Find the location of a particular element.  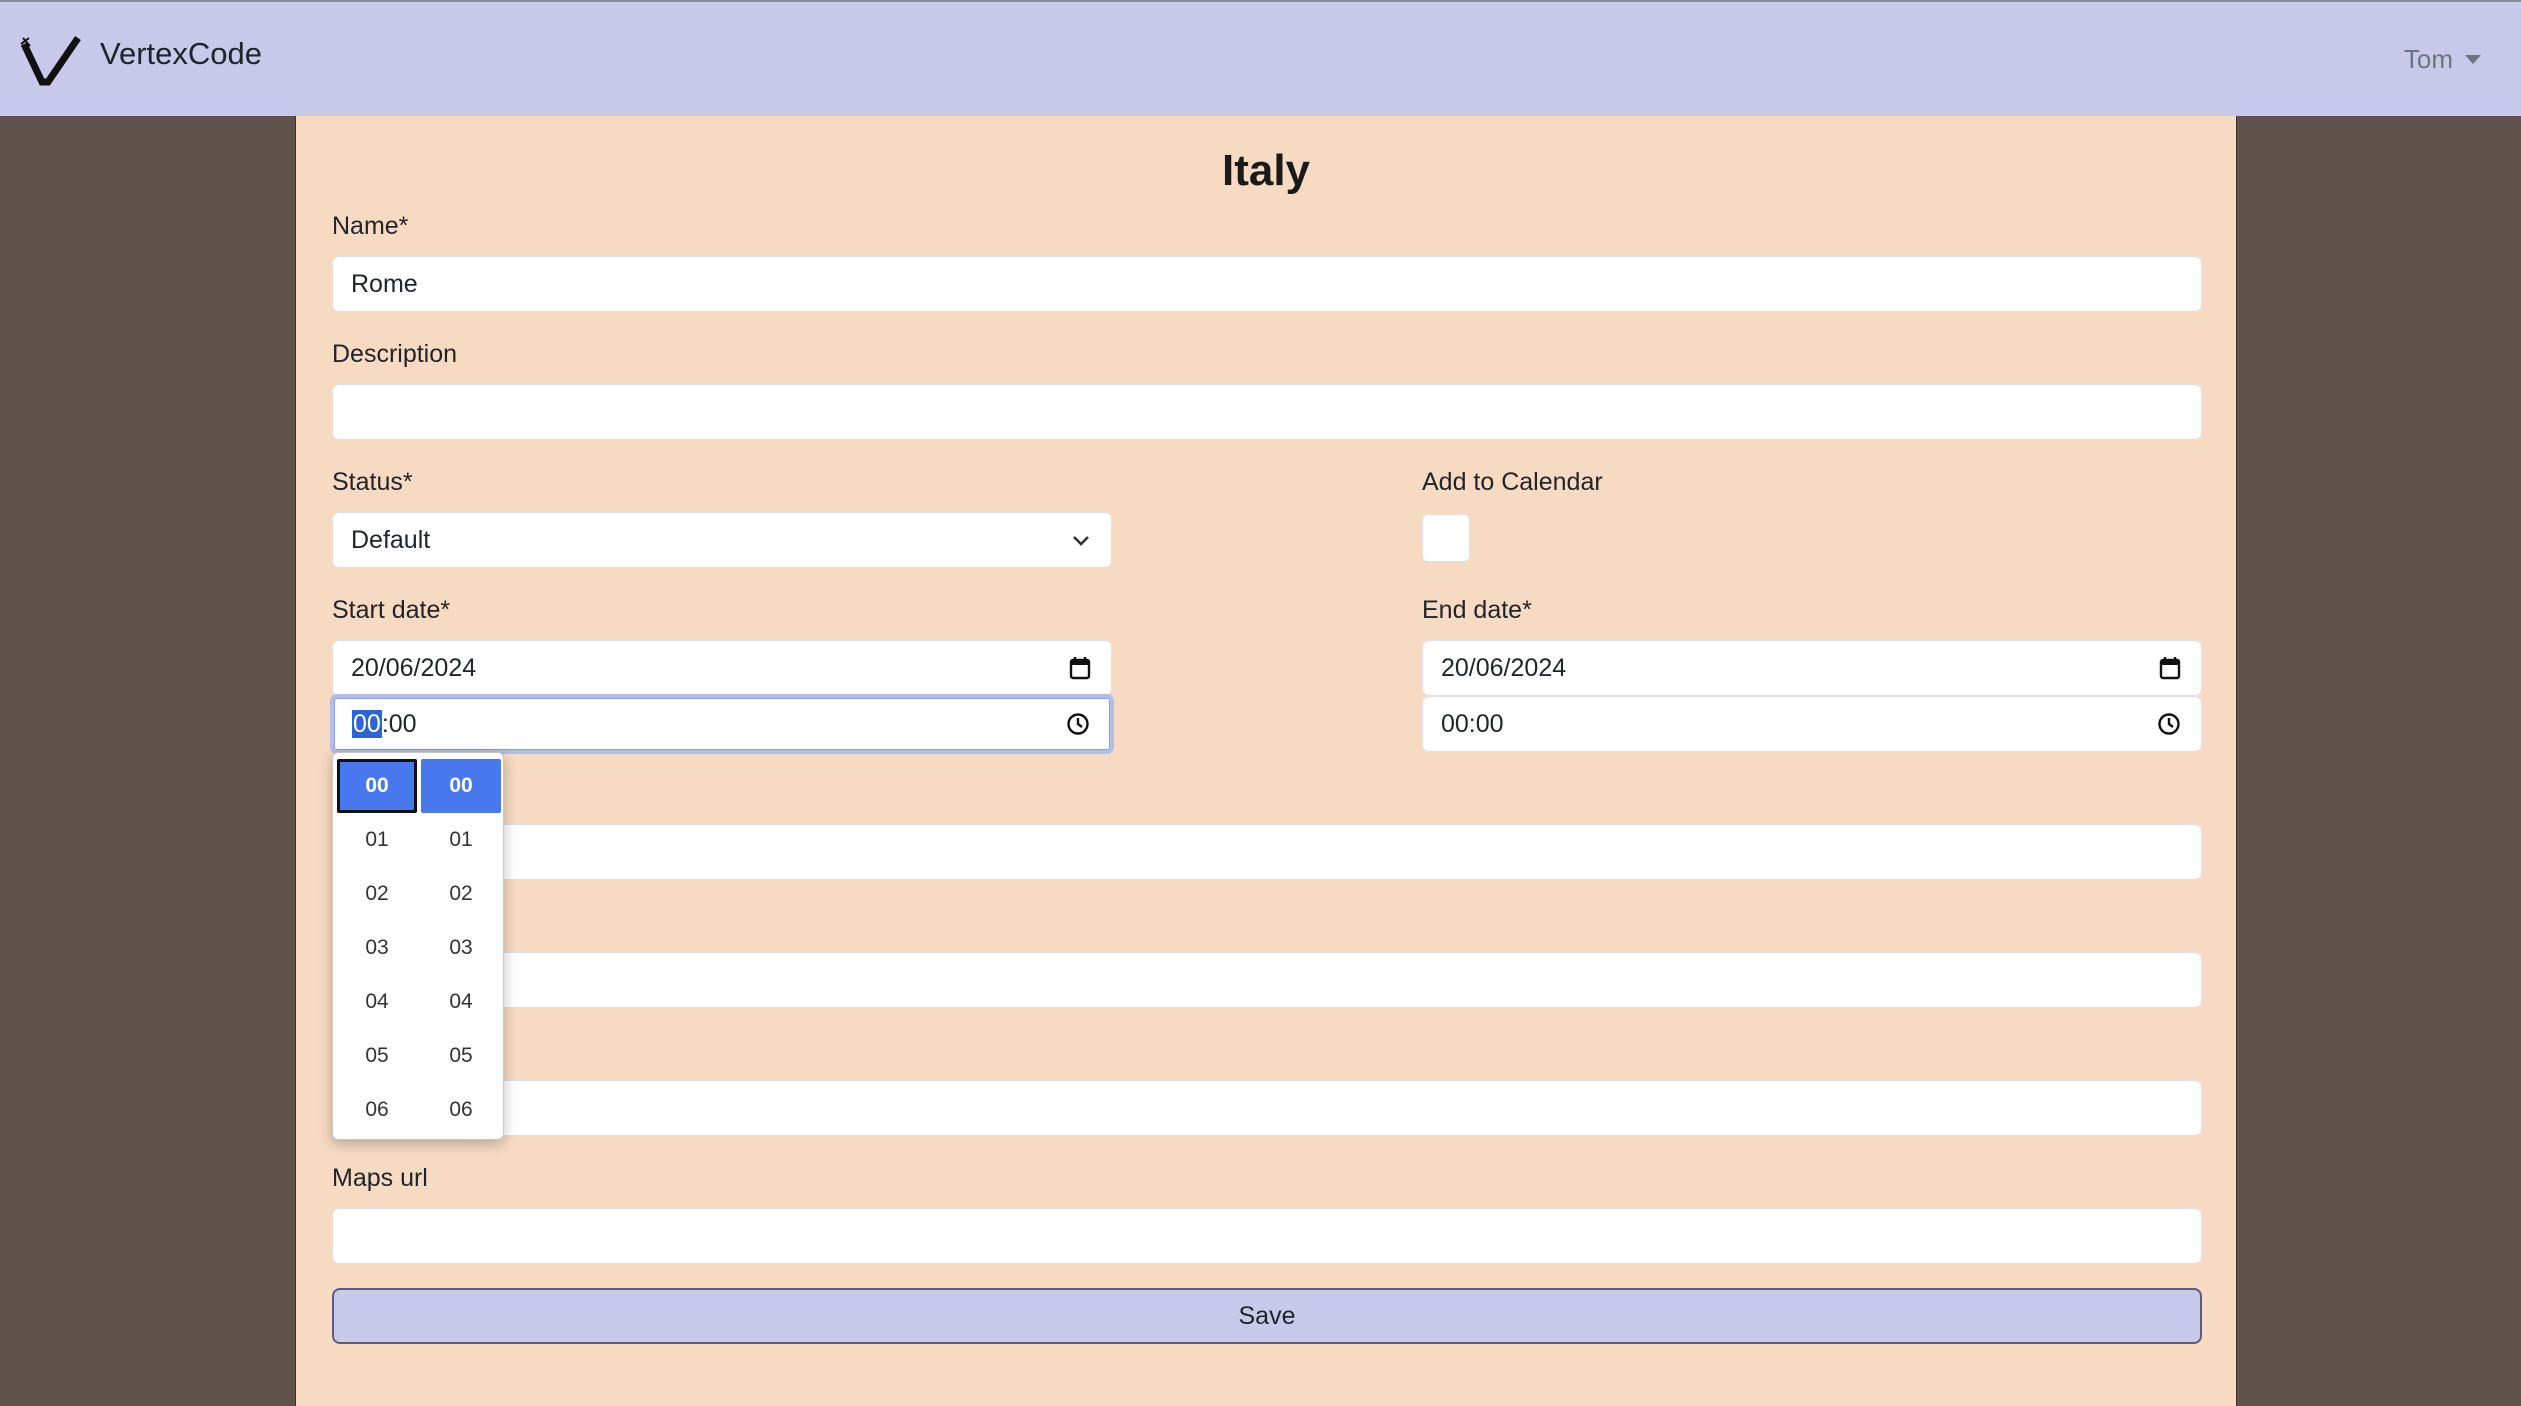

start-date-input: 20/06/2024 is located at coordinates (722, 668).